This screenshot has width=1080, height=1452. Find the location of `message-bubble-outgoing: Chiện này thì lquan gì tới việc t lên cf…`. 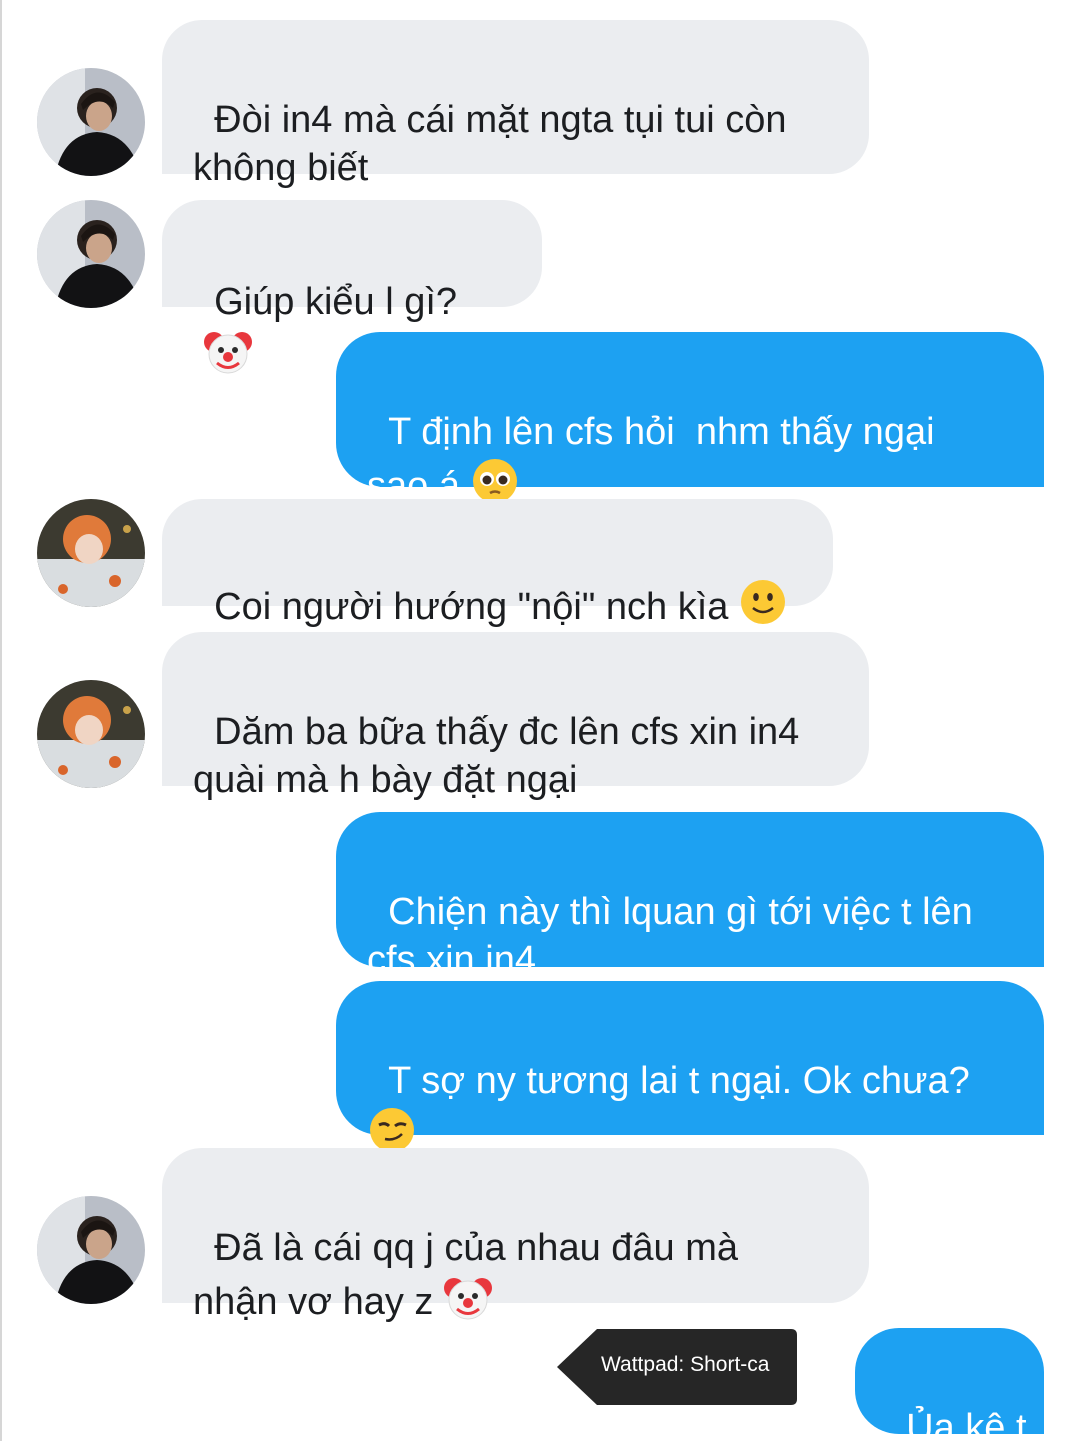

message-bubble-outgoing: Chiện này thì lquan gì tới việc t lên cf… is located at coordinates (690, 896).